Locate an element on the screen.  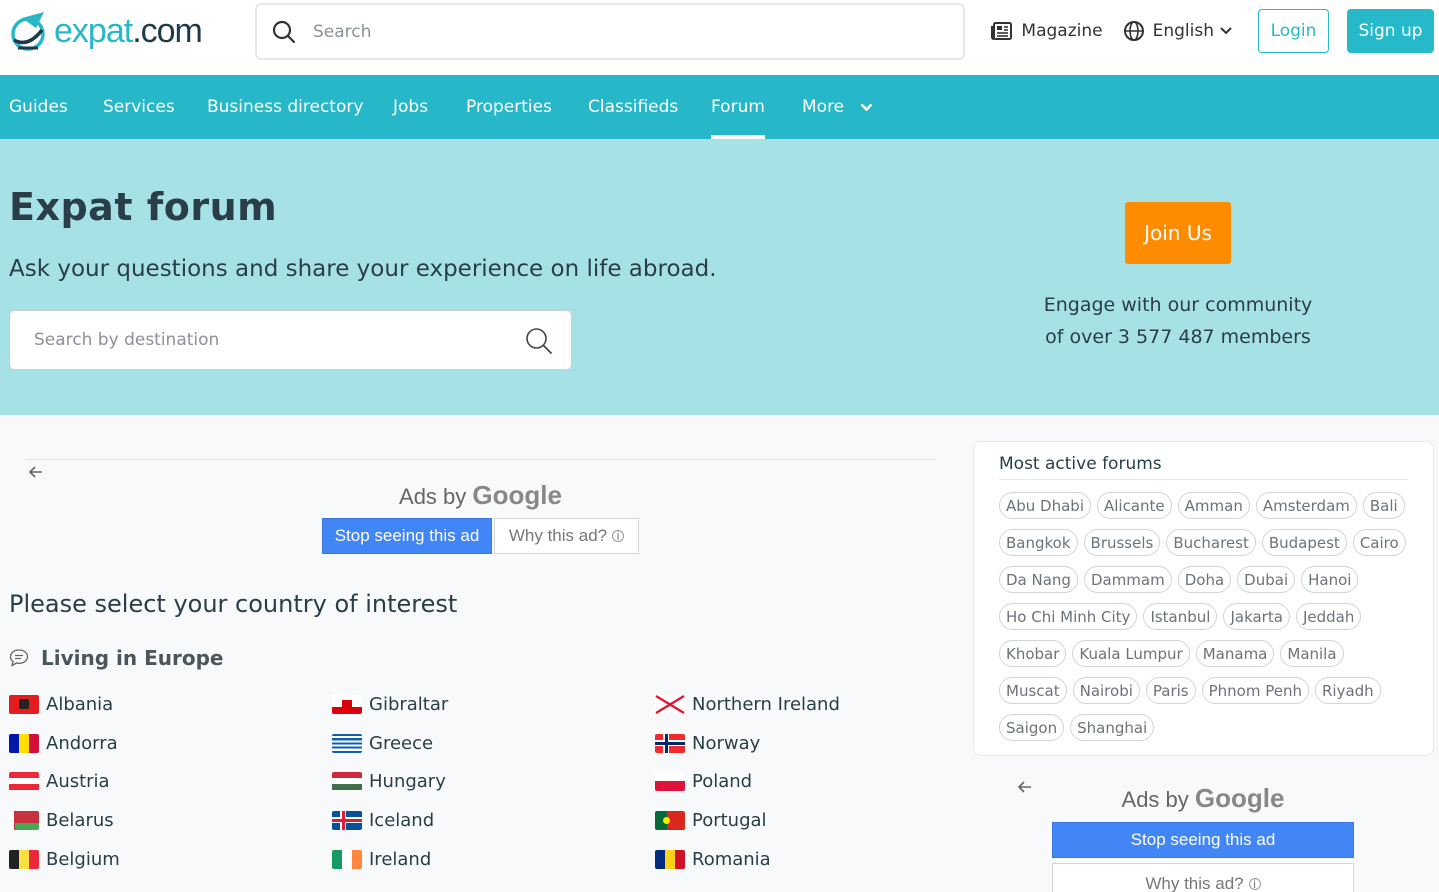
nav-more-label: More is located at coordinates (823, 107).